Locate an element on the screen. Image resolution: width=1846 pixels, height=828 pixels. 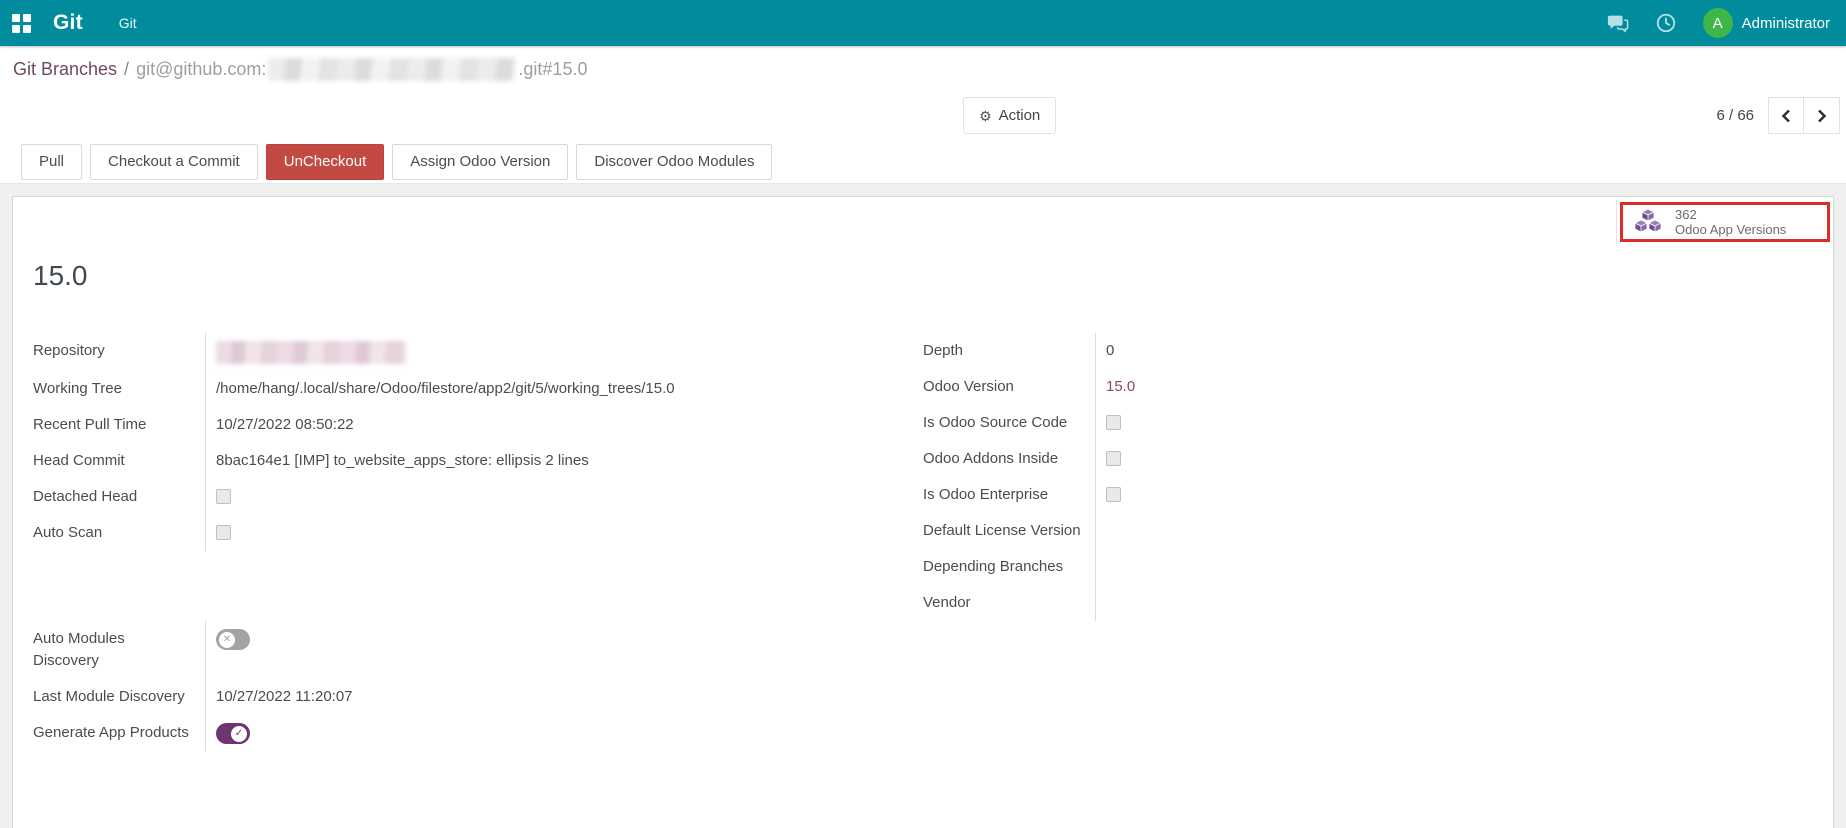
field-row-recent-pull-time: Recent Pull Time 10/27/2022 08:50:22 is located at coordinates (478, 425).